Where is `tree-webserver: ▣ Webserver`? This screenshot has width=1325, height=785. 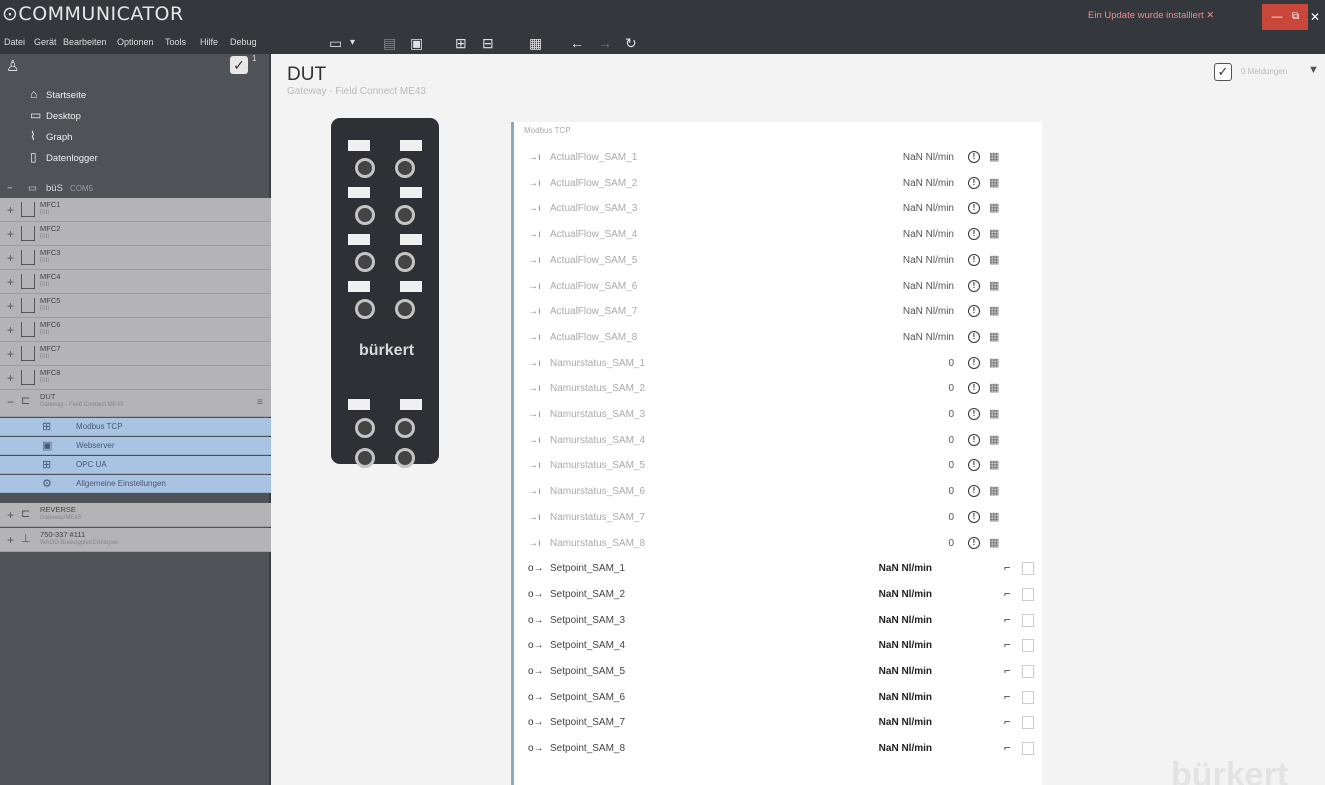
tree-webserver: ▣ Webserver is located at coordinates (135, 446).